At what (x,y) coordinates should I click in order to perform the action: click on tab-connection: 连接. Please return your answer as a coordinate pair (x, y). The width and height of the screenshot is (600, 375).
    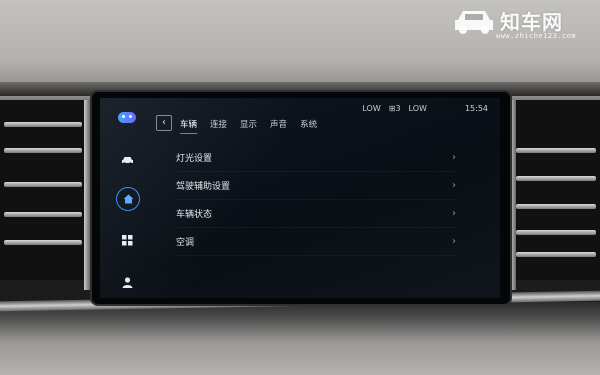
    Looking at the image, I should click on (218, 126).